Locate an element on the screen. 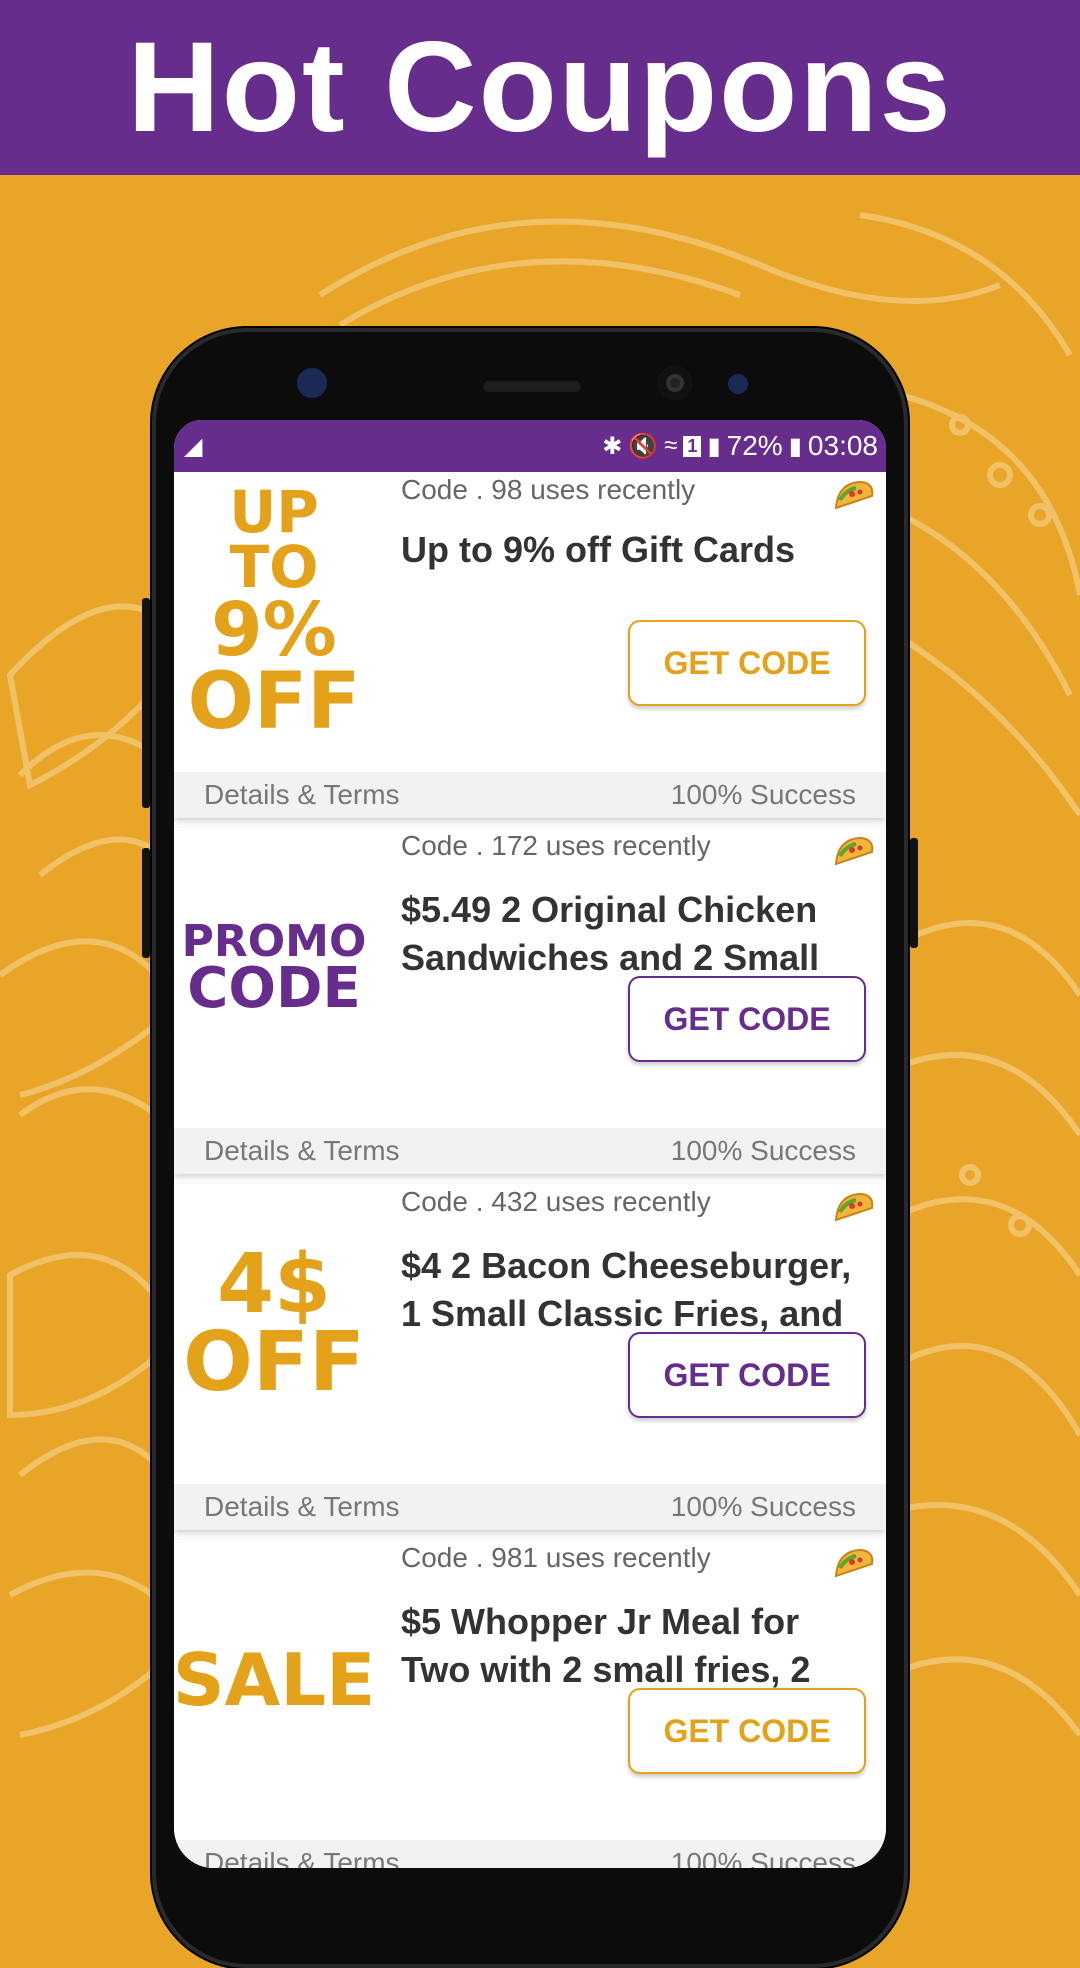 The width and height of the screenshot is (1080, 1968). battery-icon: ▮ is located at coordinates (795, 446).